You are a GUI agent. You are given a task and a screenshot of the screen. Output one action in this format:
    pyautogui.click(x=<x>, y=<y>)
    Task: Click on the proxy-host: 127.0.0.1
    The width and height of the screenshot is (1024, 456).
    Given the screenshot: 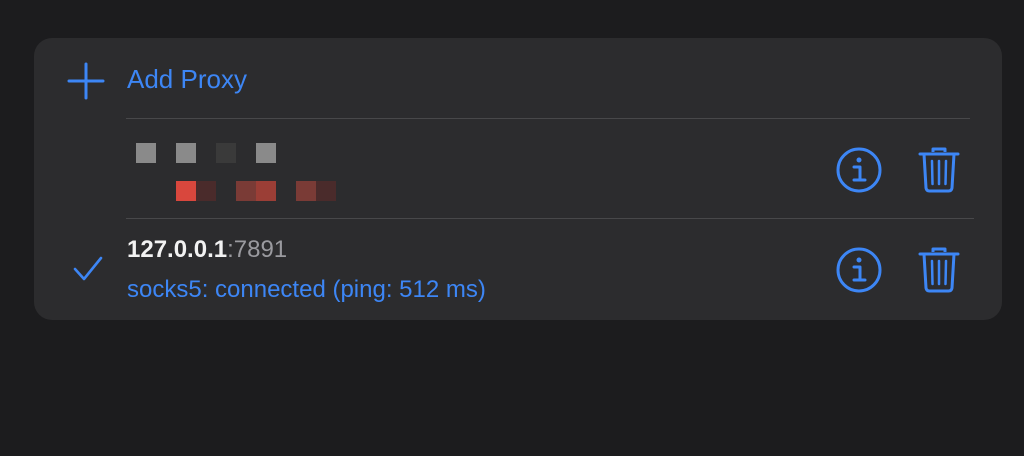 What is the action you would take?
    pyautogui.click(x=177, y=249)
    